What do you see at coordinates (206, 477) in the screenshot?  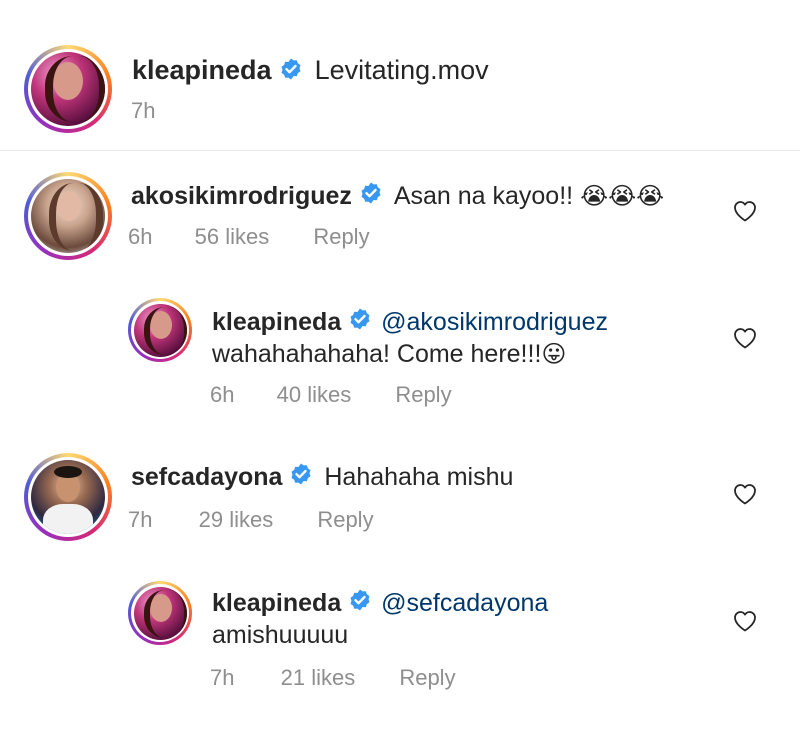 I see `comment-username: sefcadayona` at bounding box center [206, 477].